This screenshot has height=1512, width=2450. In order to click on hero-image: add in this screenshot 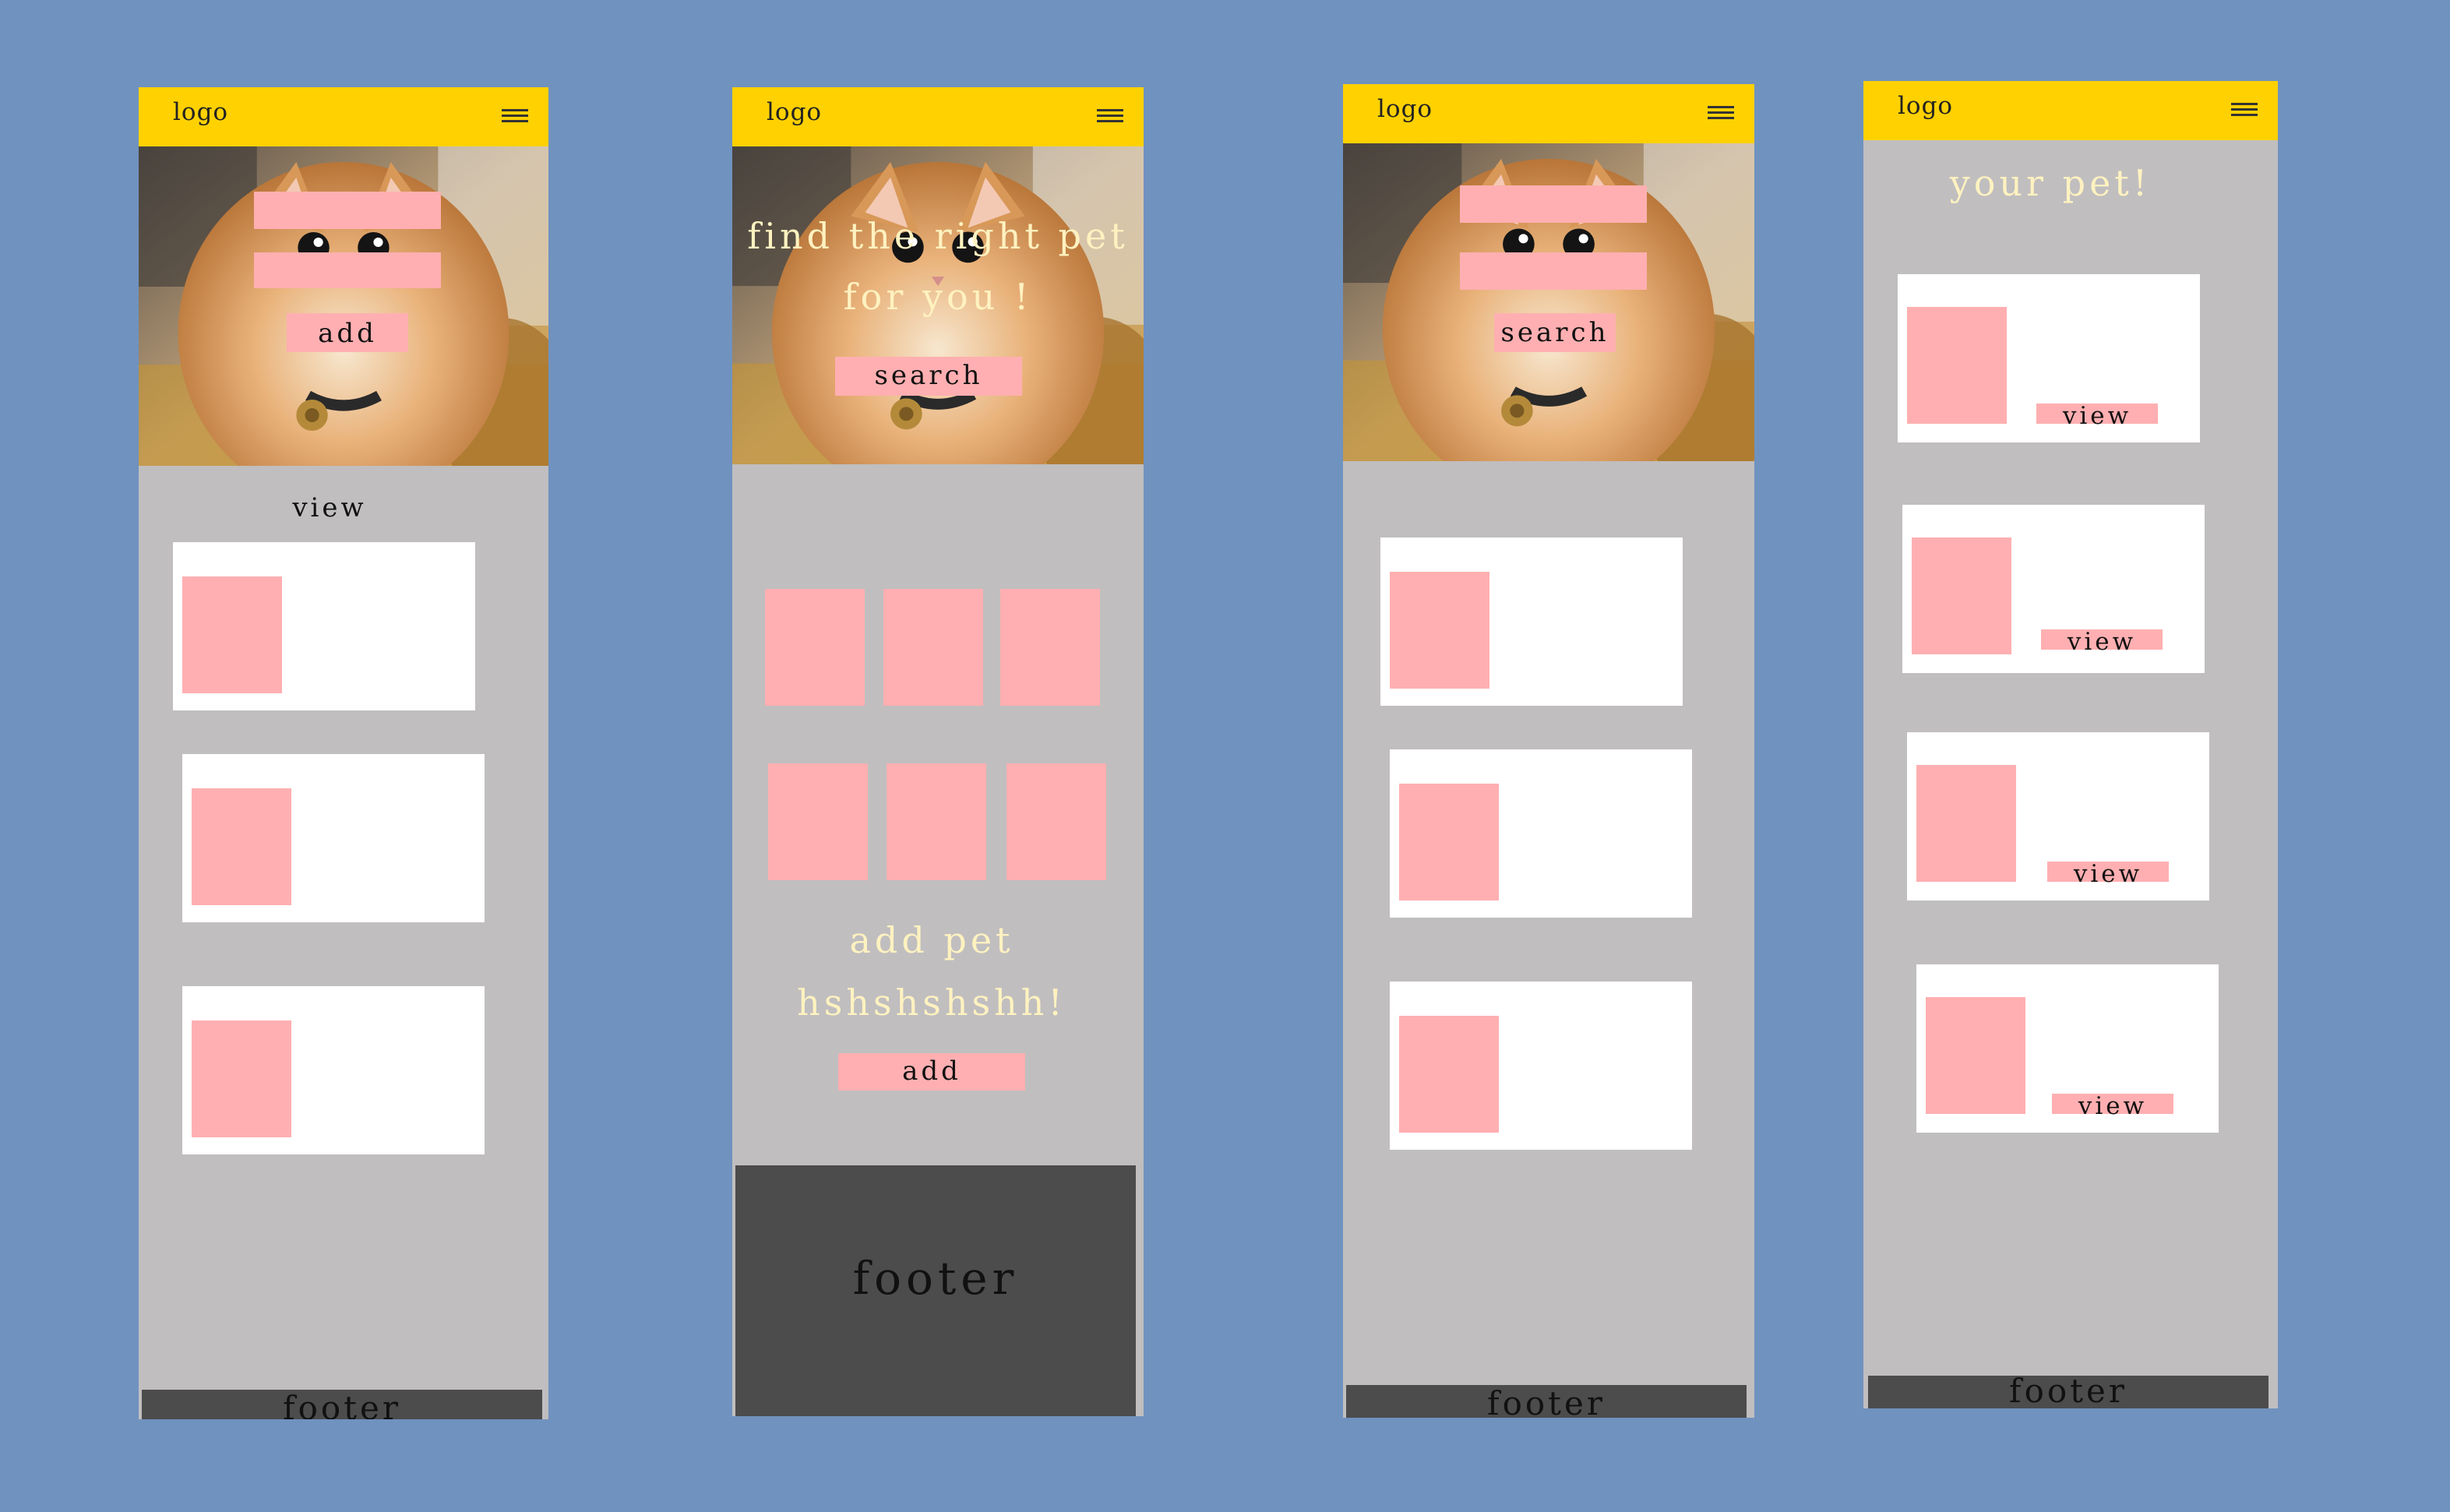, I will do `click(343, 306)`.